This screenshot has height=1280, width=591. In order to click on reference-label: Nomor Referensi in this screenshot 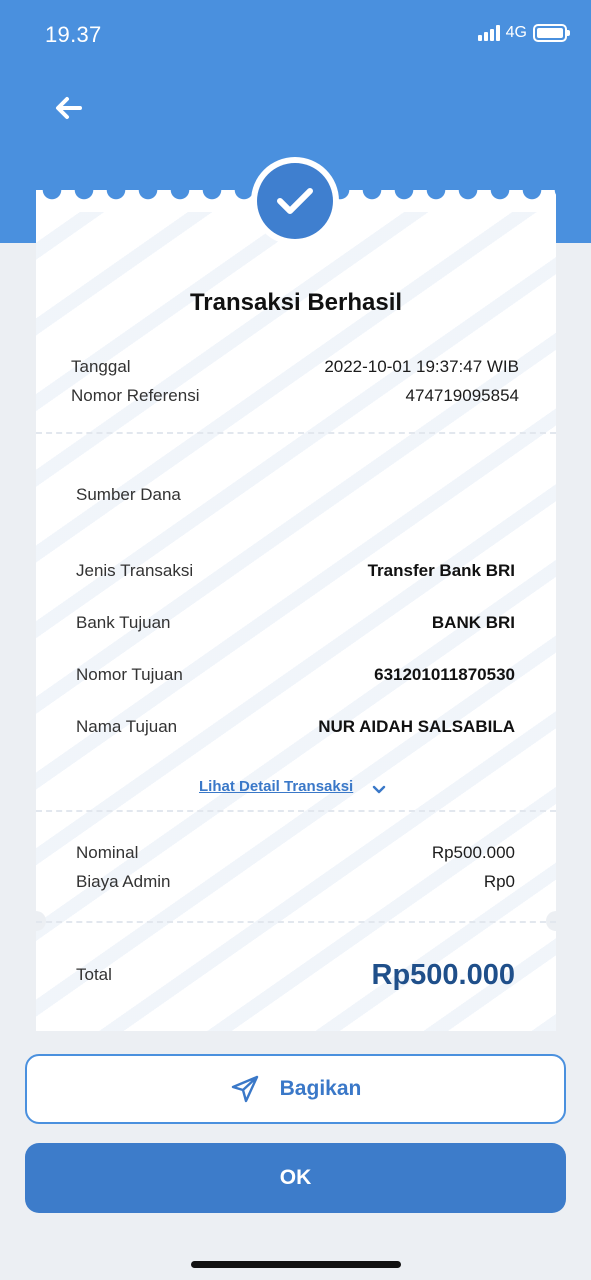, I will do `click(135, 395)`.